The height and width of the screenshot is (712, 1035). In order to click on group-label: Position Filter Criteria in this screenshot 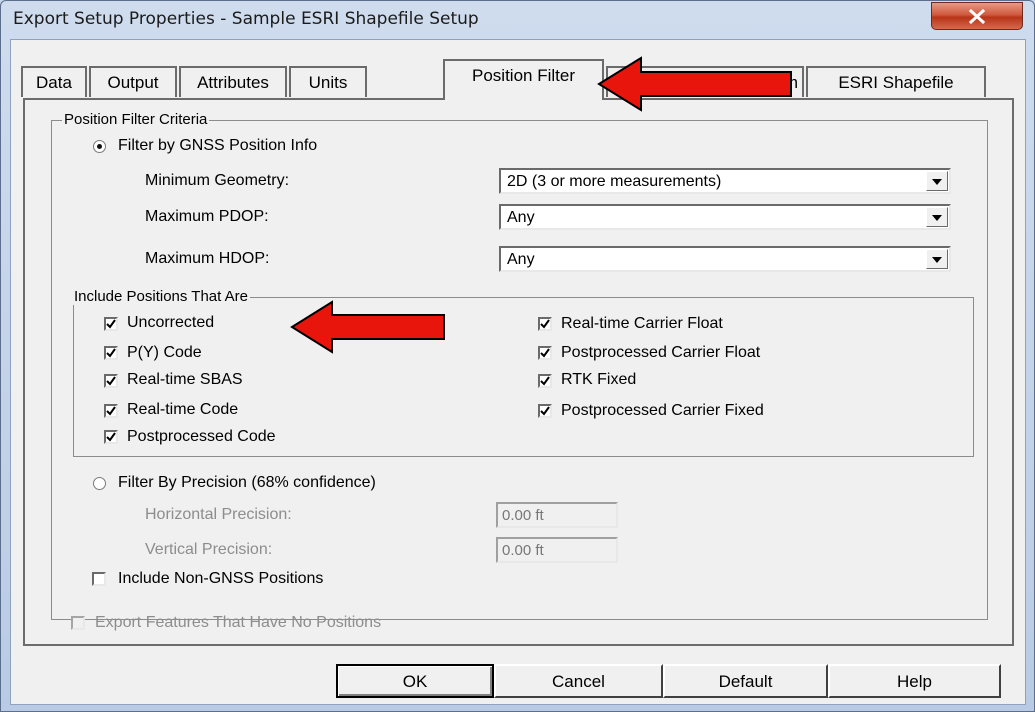, I will do `click(136, 119)`.